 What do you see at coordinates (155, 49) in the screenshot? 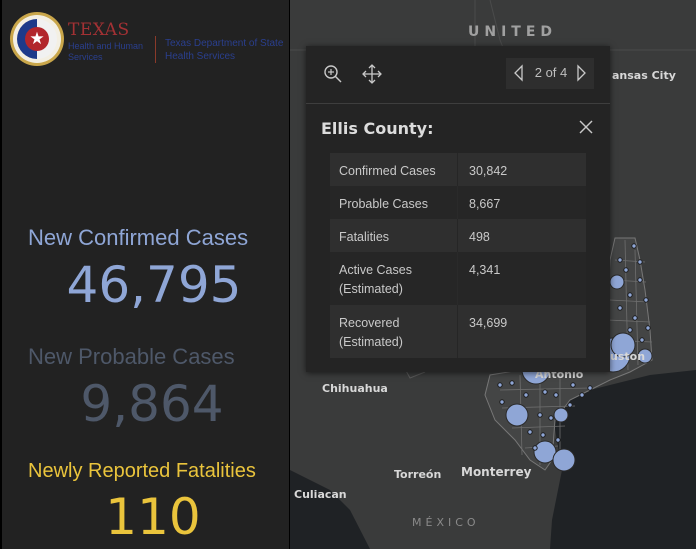
I see `logo-divider` at bounding box center [155, 49].